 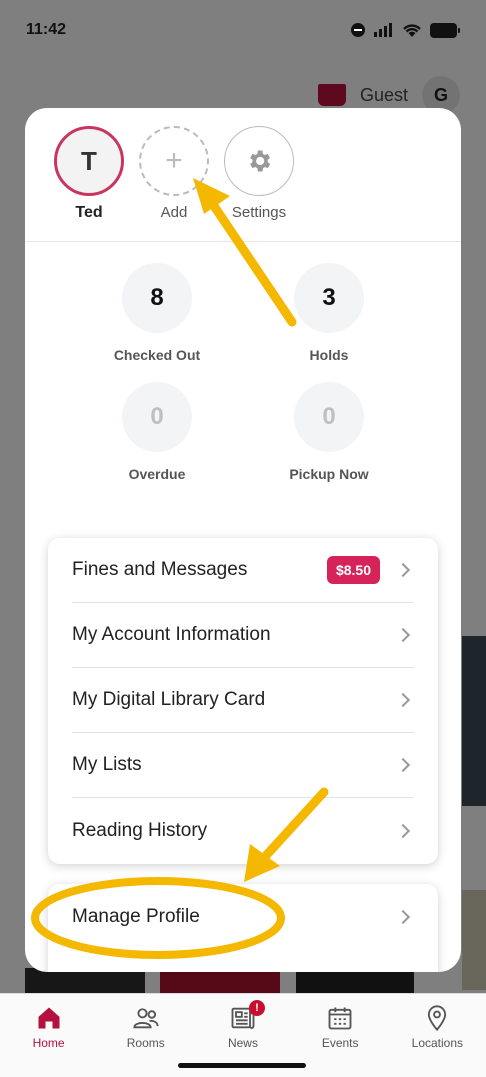 What do you see at coordinates (243, 30) in the screenshot?
I see `status-bar: 11:42` at bounding box center [243, 30].